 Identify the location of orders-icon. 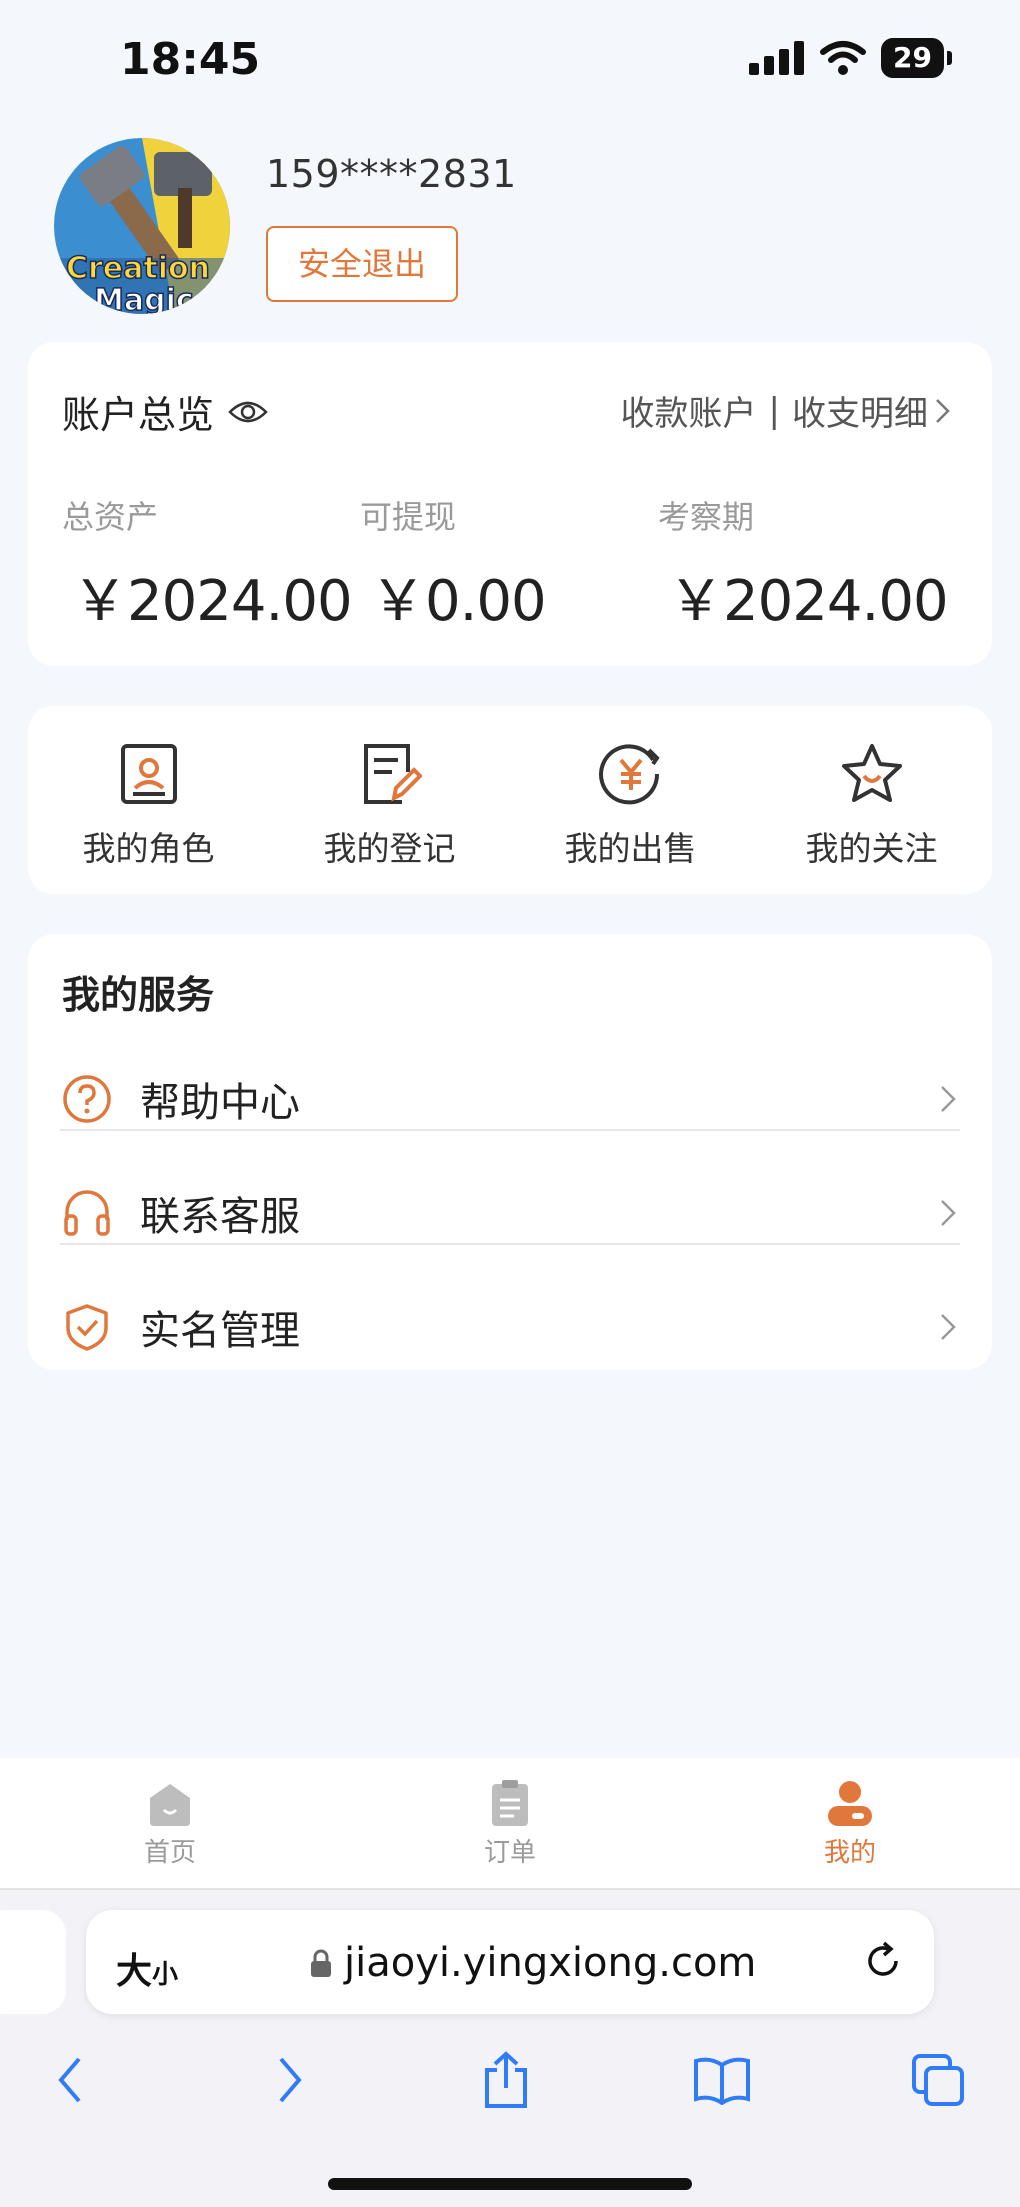
(510, 1803).